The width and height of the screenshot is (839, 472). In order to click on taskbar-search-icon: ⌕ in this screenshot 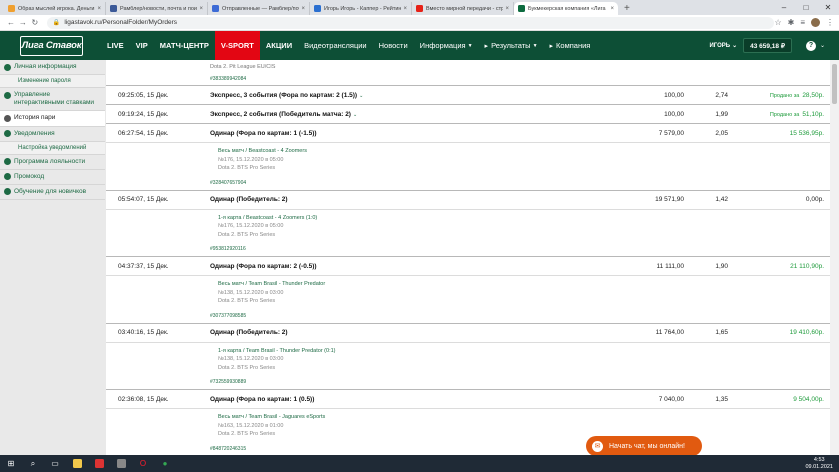, I will do `click(33, 463)`.